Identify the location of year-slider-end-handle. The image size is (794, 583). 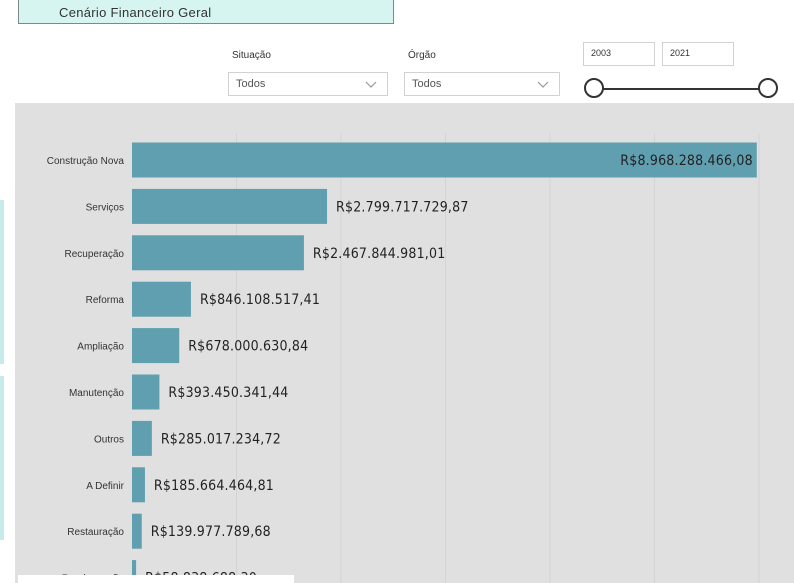
(768, 88).